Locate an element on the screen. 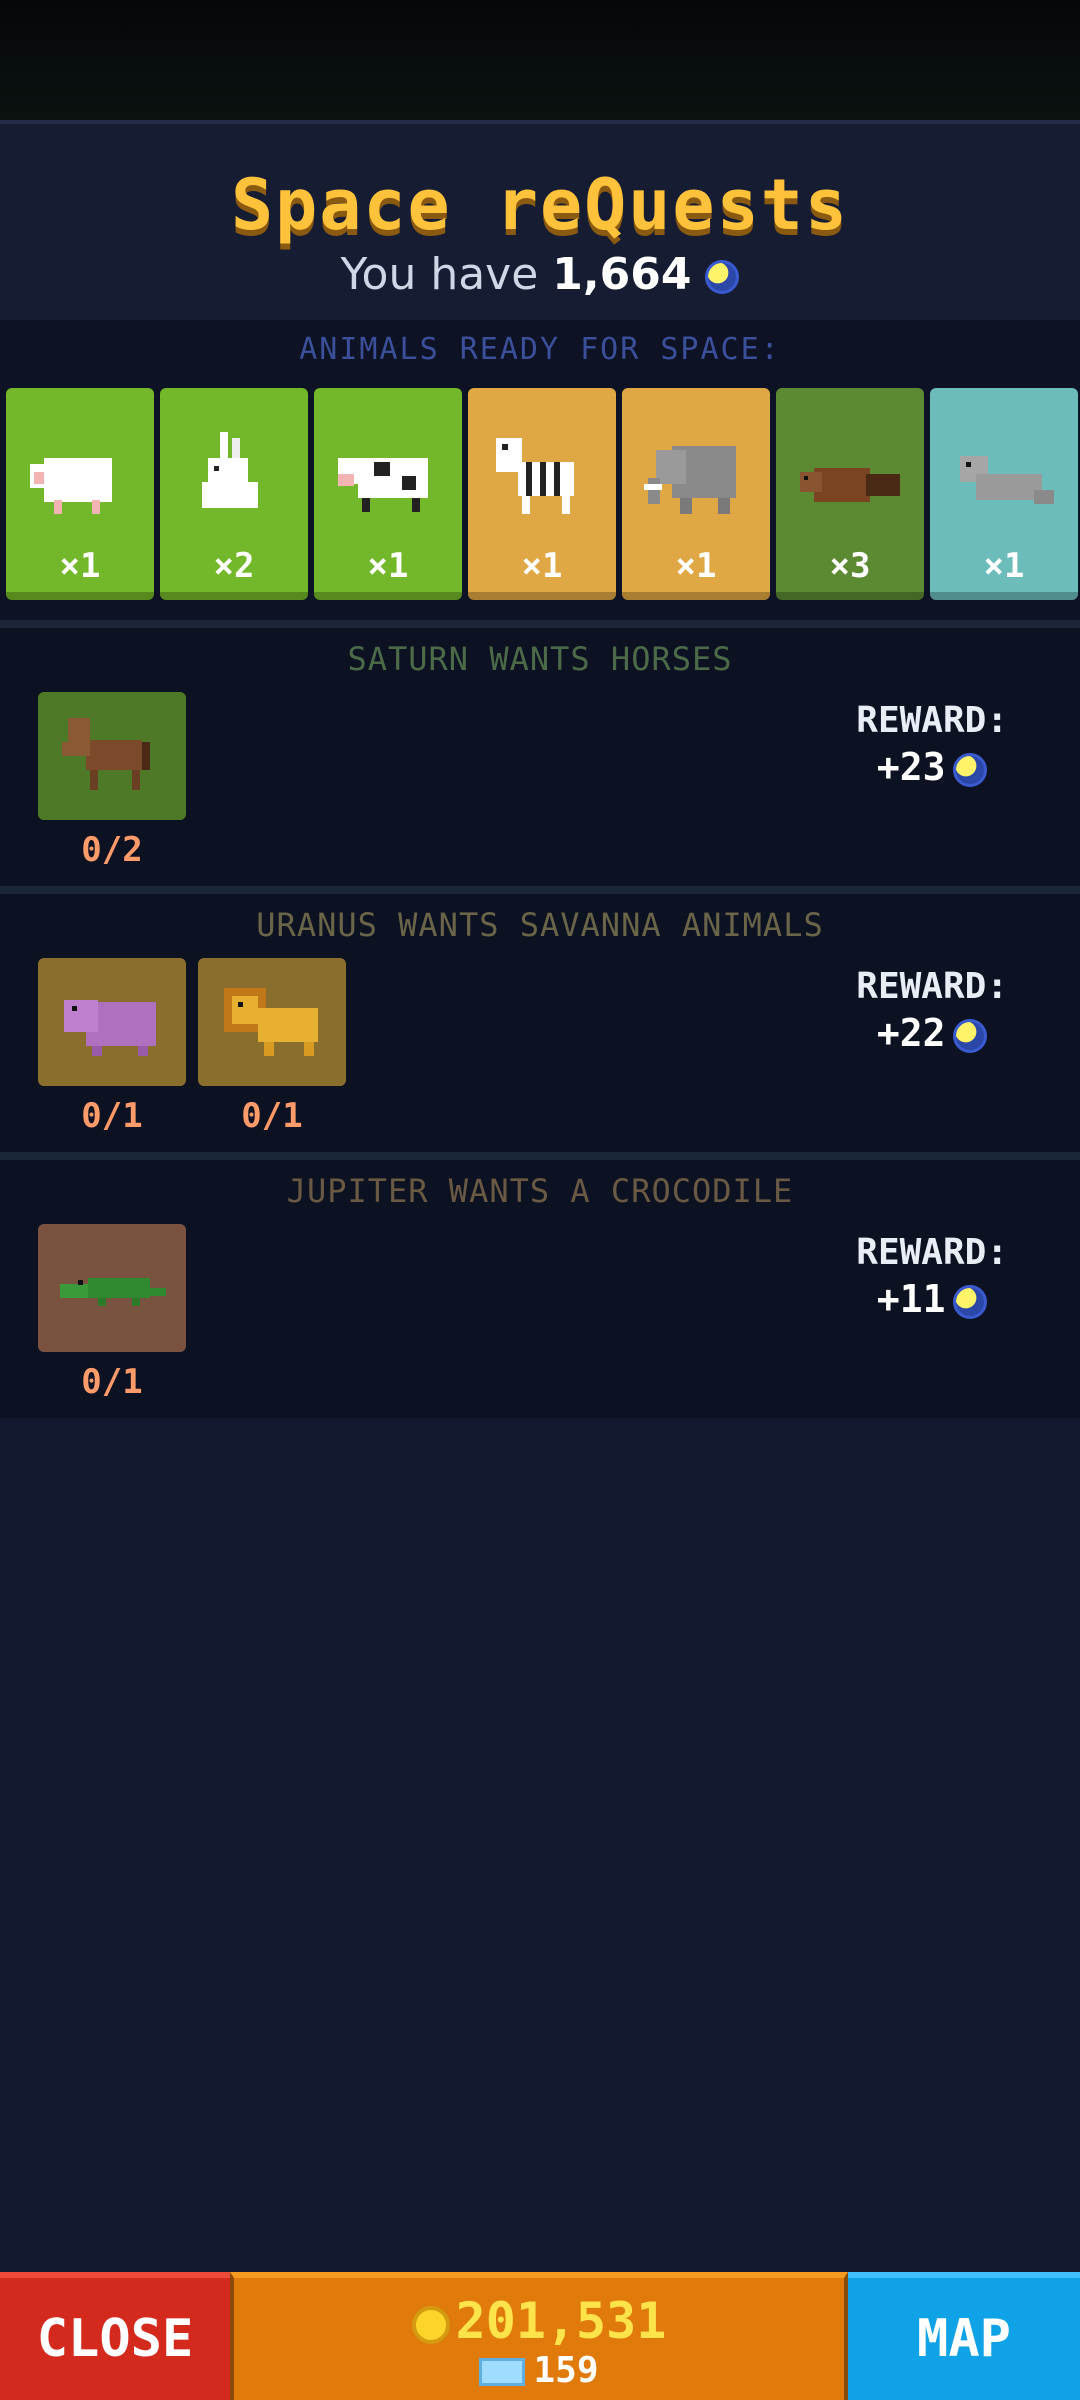 The image size is (1080, 2400). lion-icon is located at coordinates (272, 1022).